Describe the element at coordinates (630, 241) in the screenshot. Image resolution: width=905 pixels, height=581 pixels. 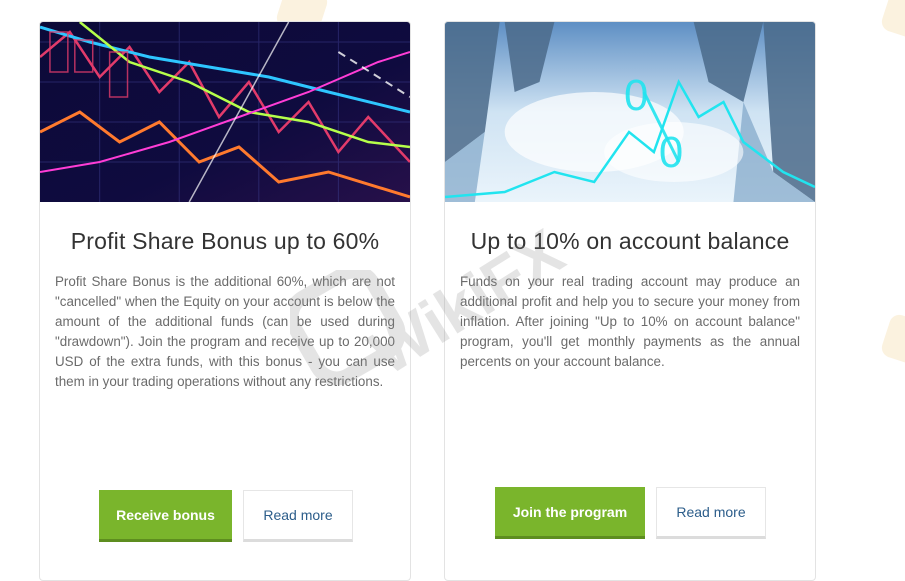
I see `card-title: Up to 10% on account balance` at that location.